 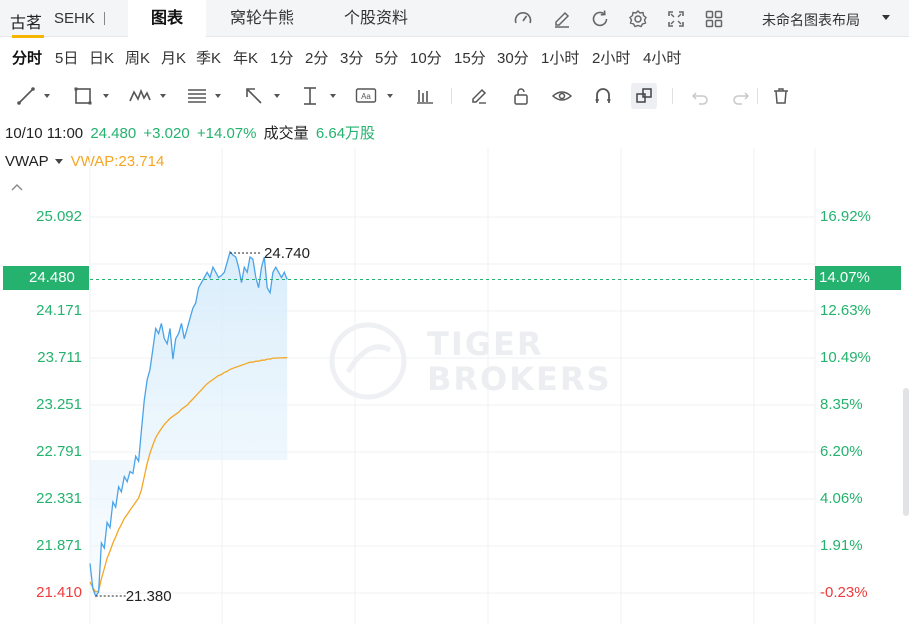 What do you see at coordinates (845, 310) in the screenshot?
I see `percent-tick-label: 12.63%` at bounding box center [845, 310].